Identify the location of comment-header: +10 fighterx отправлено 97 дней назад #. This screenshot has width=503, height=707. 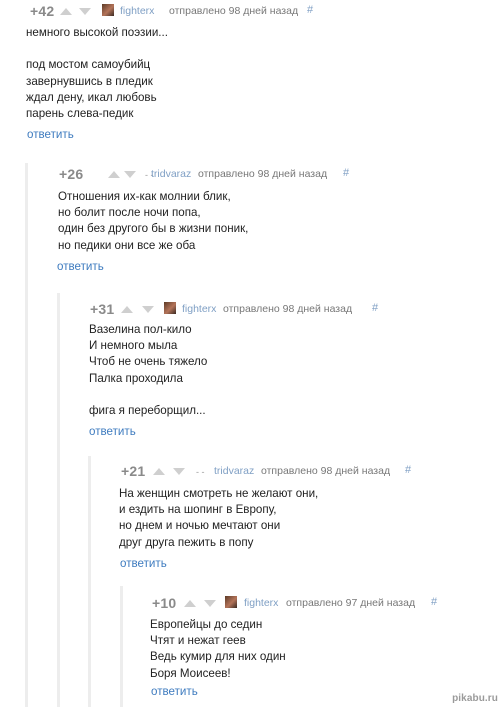
(311, 604).